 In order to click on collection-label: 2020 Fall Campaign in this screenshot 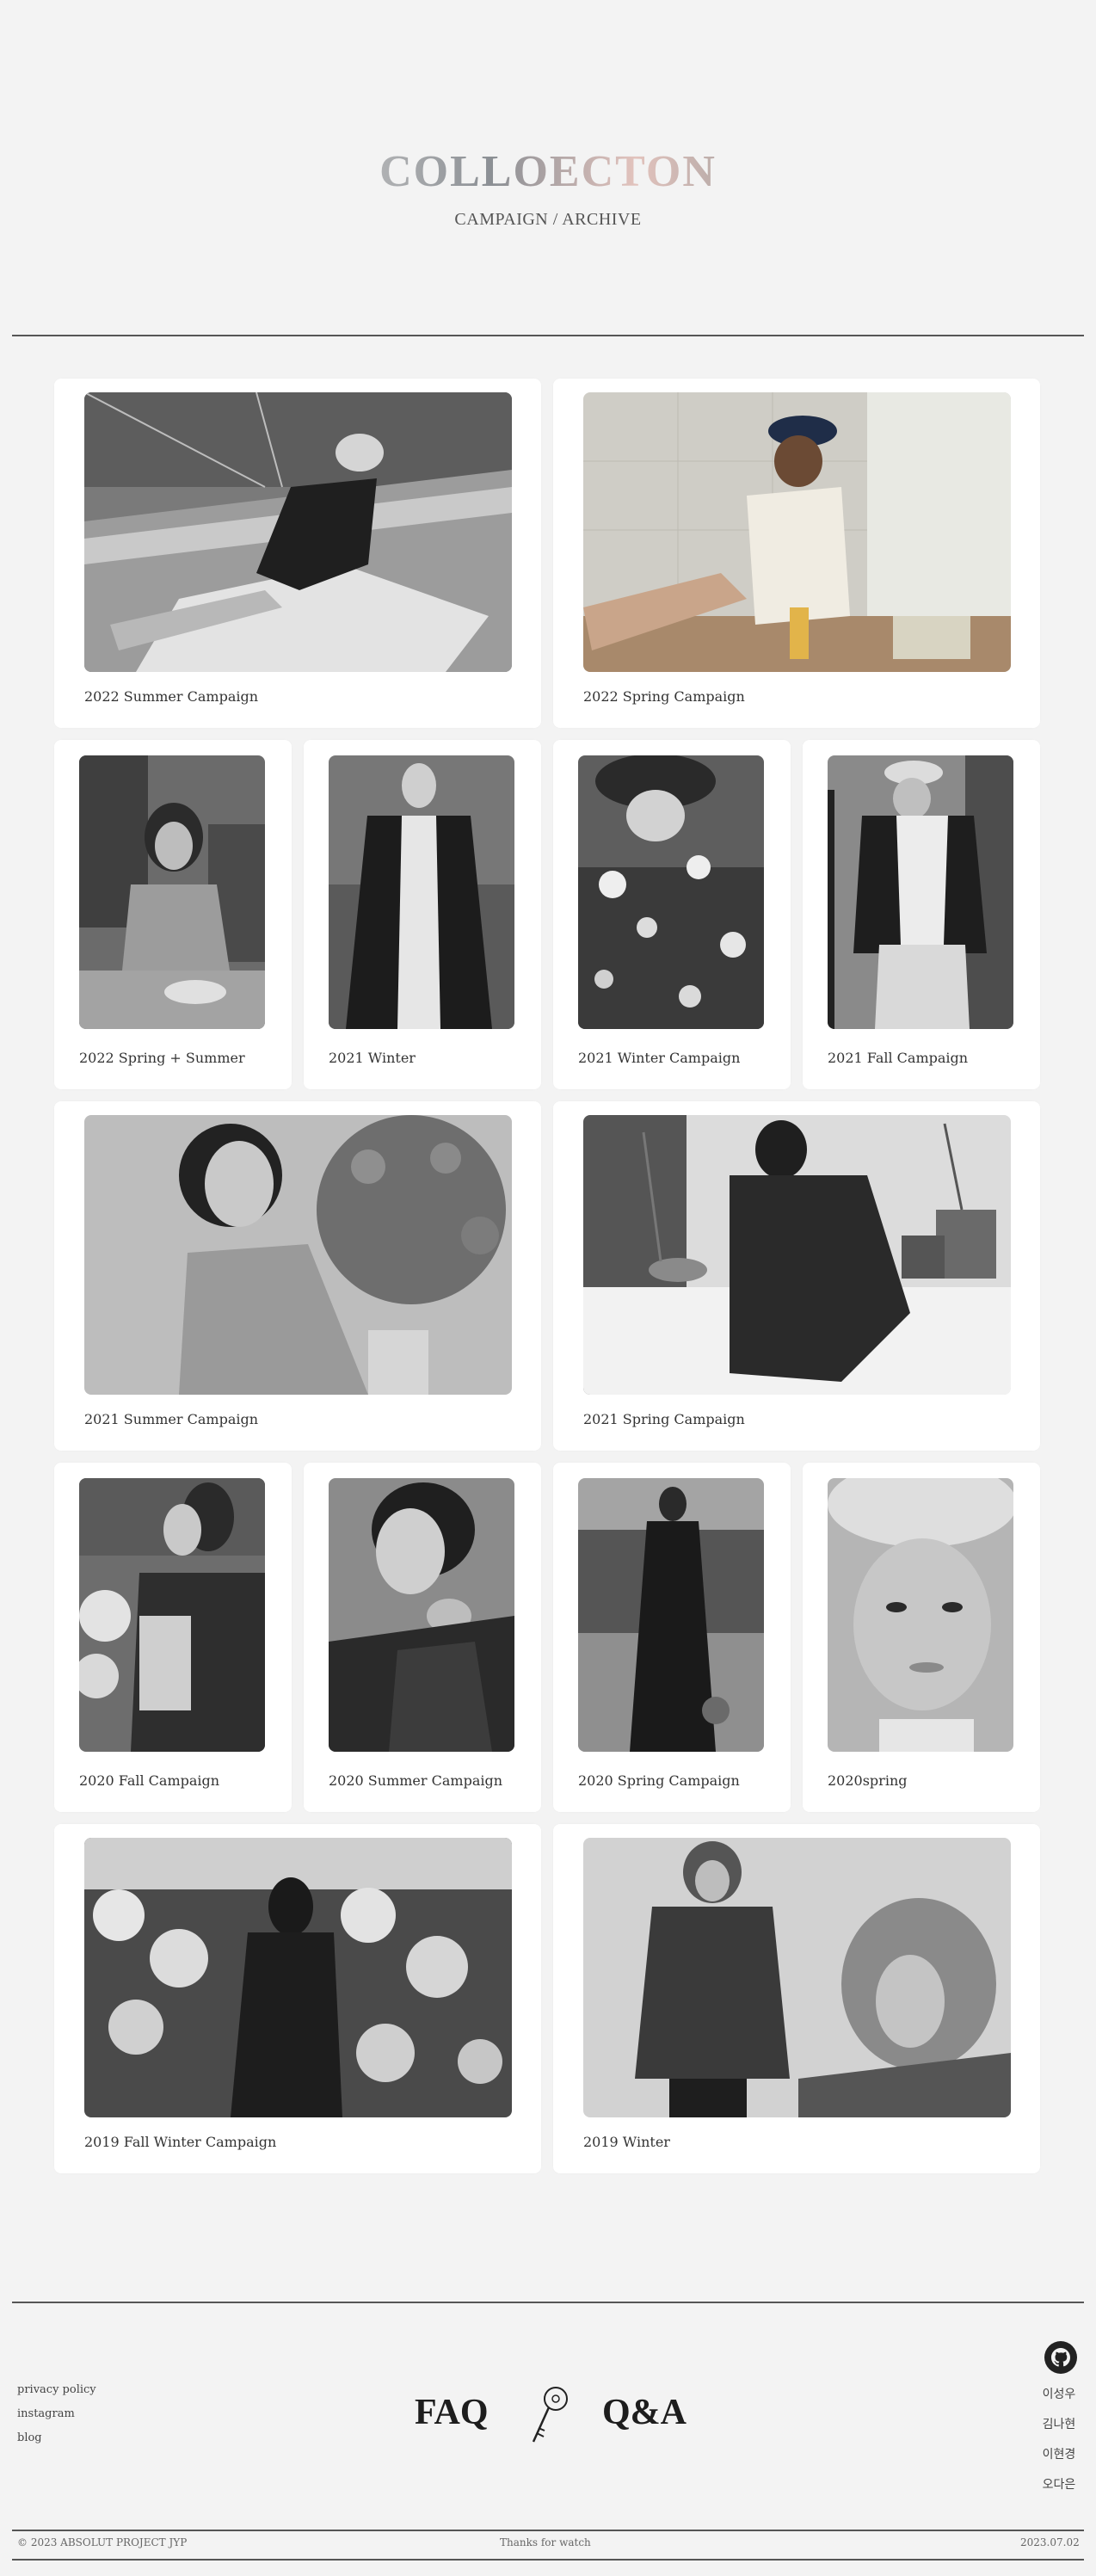, I will do `click(149, 1781)`.